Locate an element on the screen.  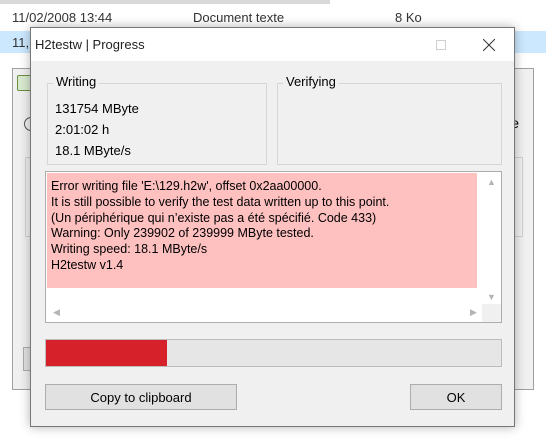
file-date: 11/02/2008 13:44 is located at coordinates (62, 17).